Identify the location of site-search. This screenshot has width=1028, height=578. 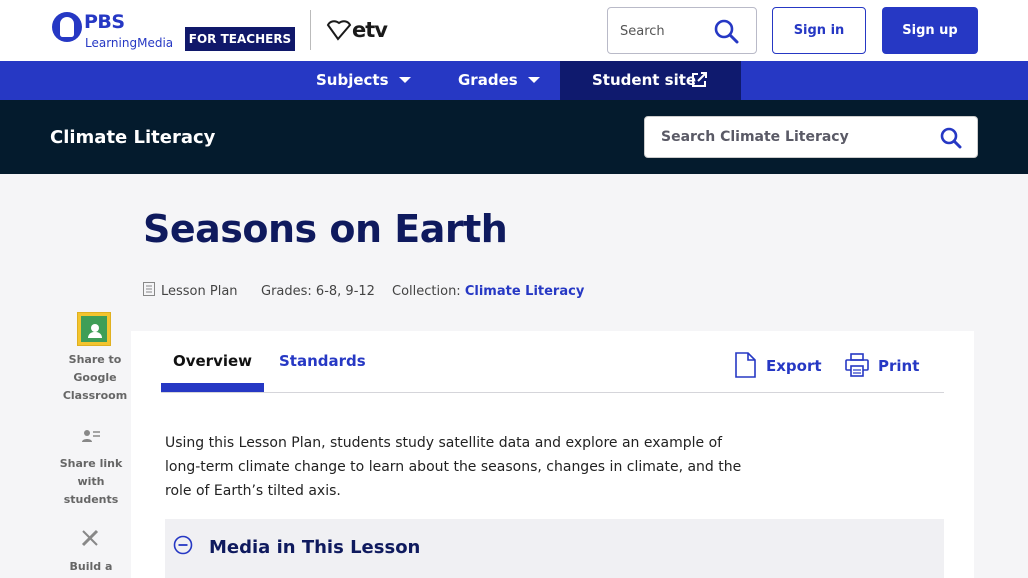
(682, 30).